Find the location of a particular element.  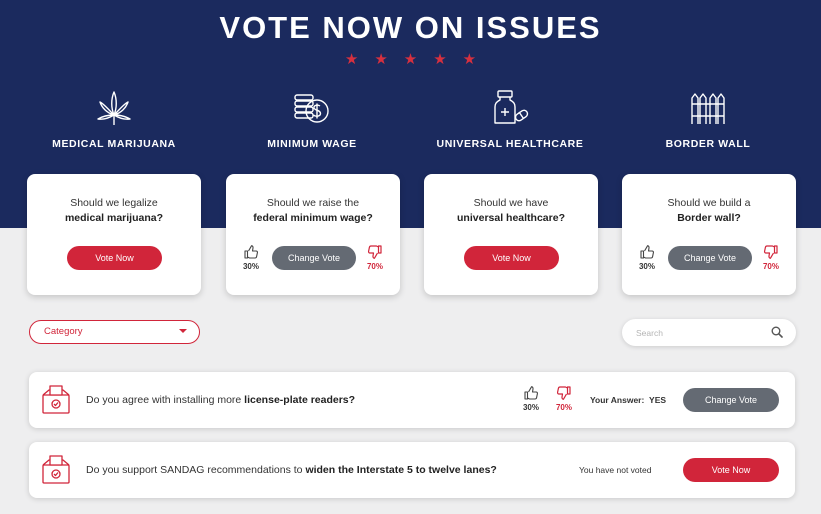

category-dropdown: Category is located at coordinates (114, 332).